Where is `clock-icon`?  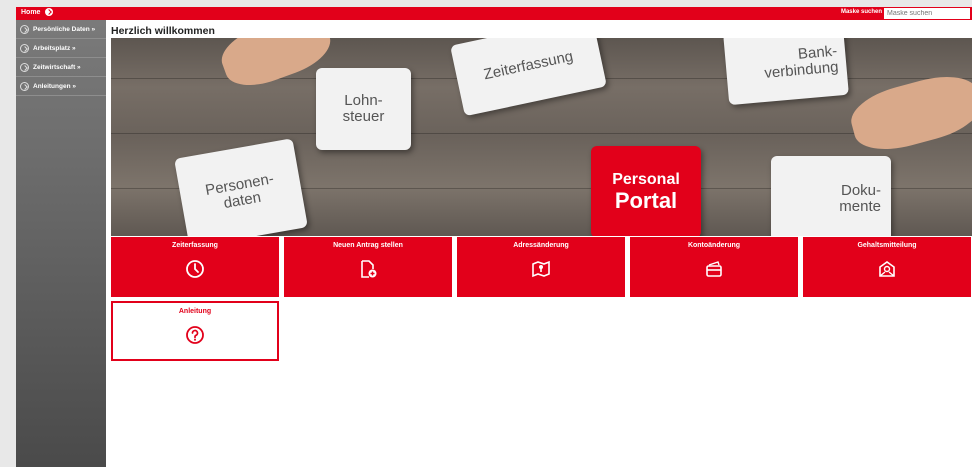
clock-icon is located at coordinates (195, 269).